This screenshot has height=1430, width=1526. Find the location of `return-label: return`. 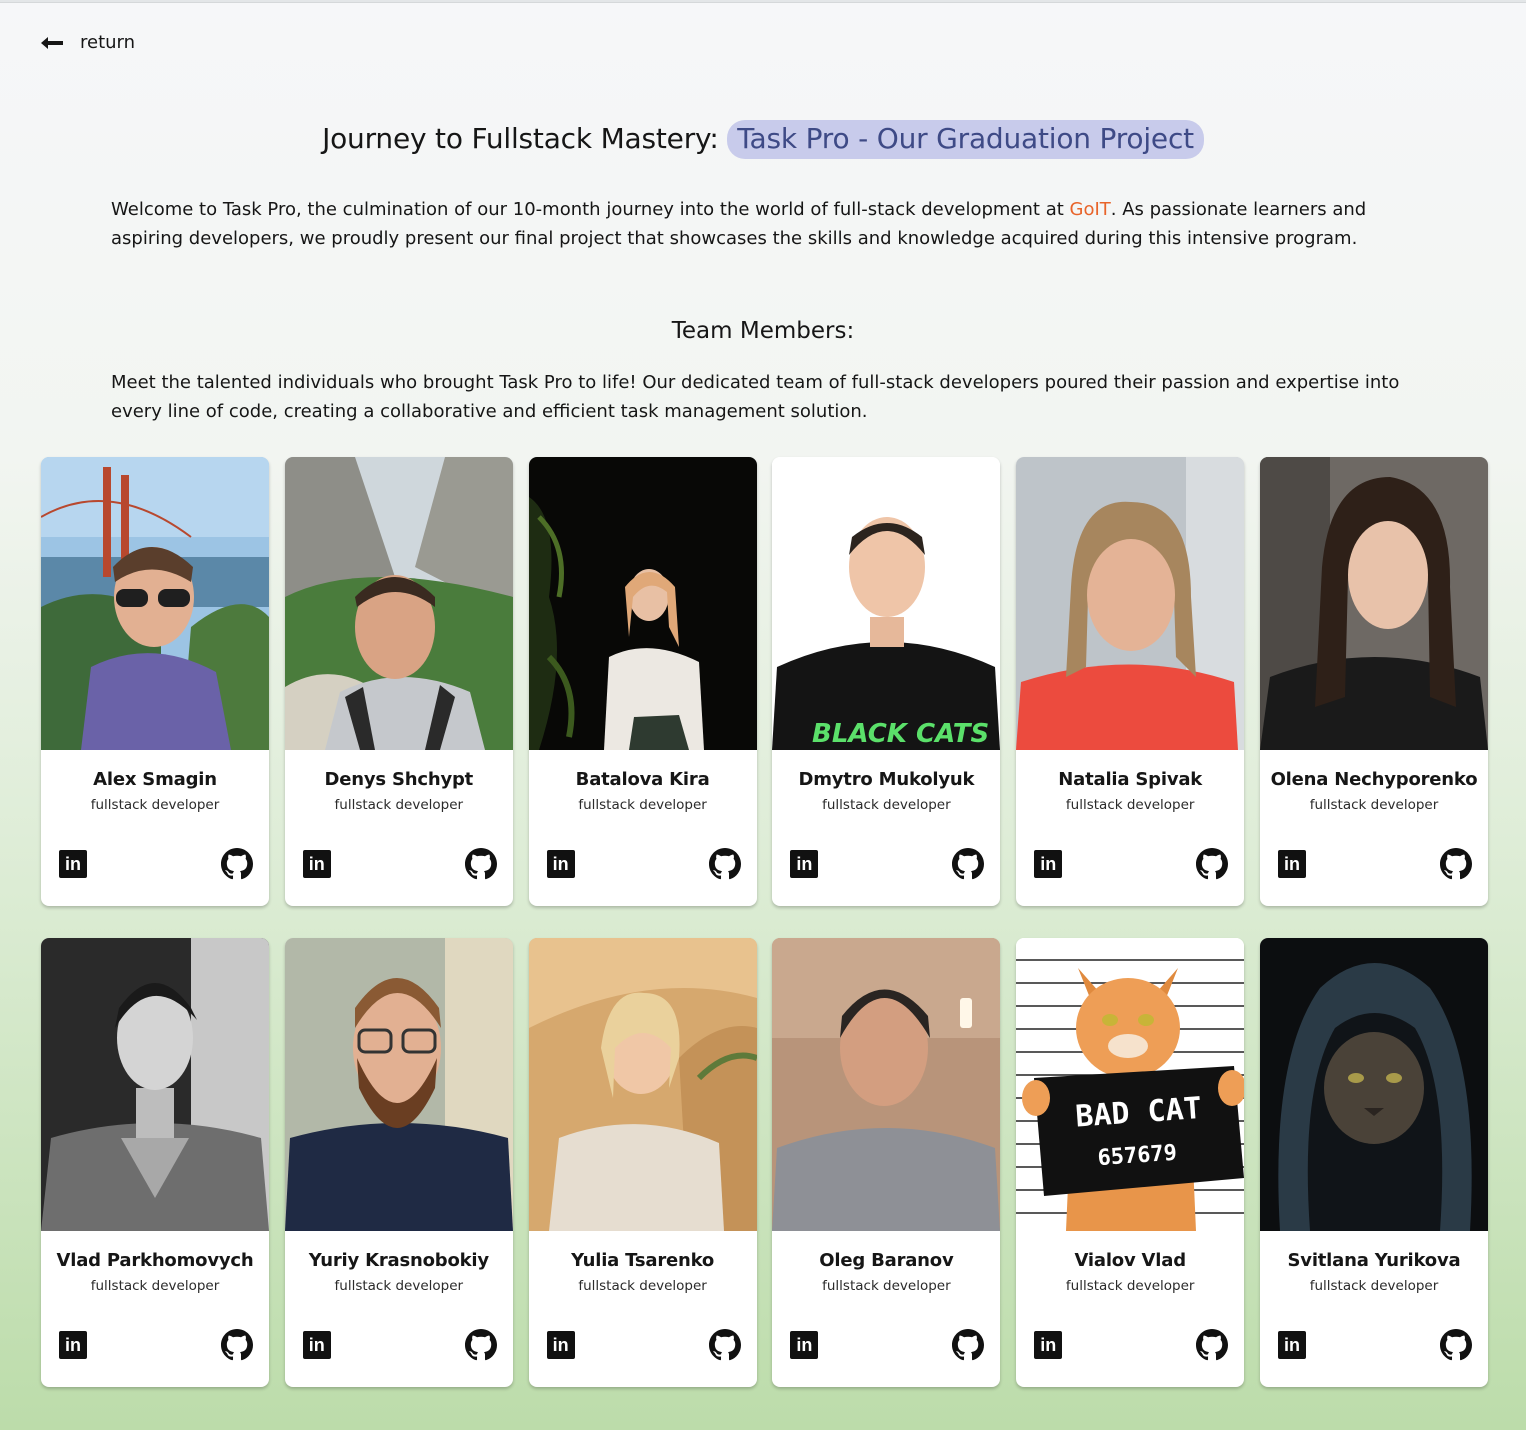

return-label: return is located at coordinates (108, 42).